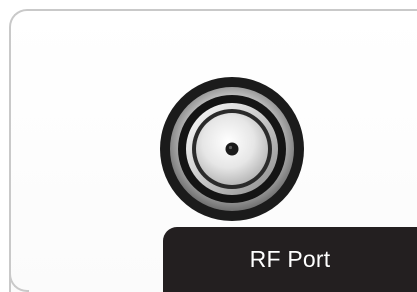  I want to click on port-label: RF Port, so click(290, 259).